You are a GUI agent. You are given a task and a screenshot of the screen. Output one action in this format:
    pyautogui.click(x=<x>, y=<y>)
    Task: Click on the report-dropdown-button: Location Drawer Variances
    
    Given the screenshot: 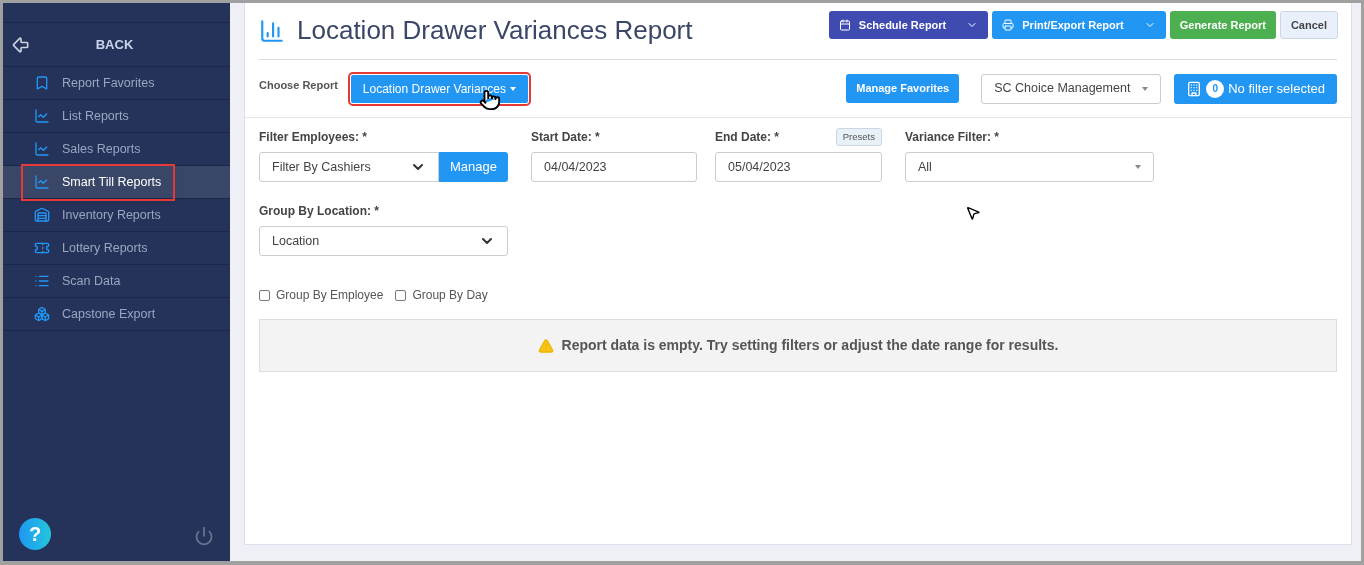 What is the action you would take?
    pyautogui.click(x=439, y=88)
    